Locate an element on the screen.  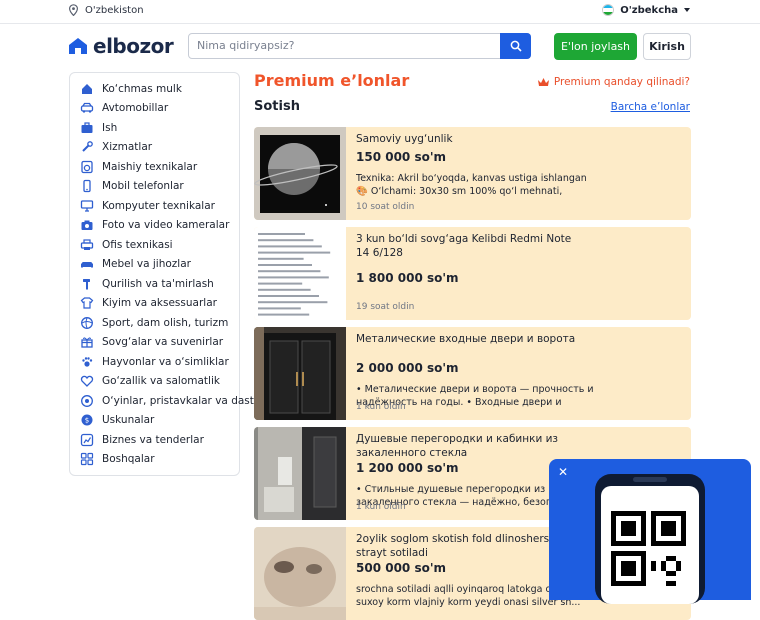
sidebar-item: Xizmatlar is located at coordinates (154, 148).